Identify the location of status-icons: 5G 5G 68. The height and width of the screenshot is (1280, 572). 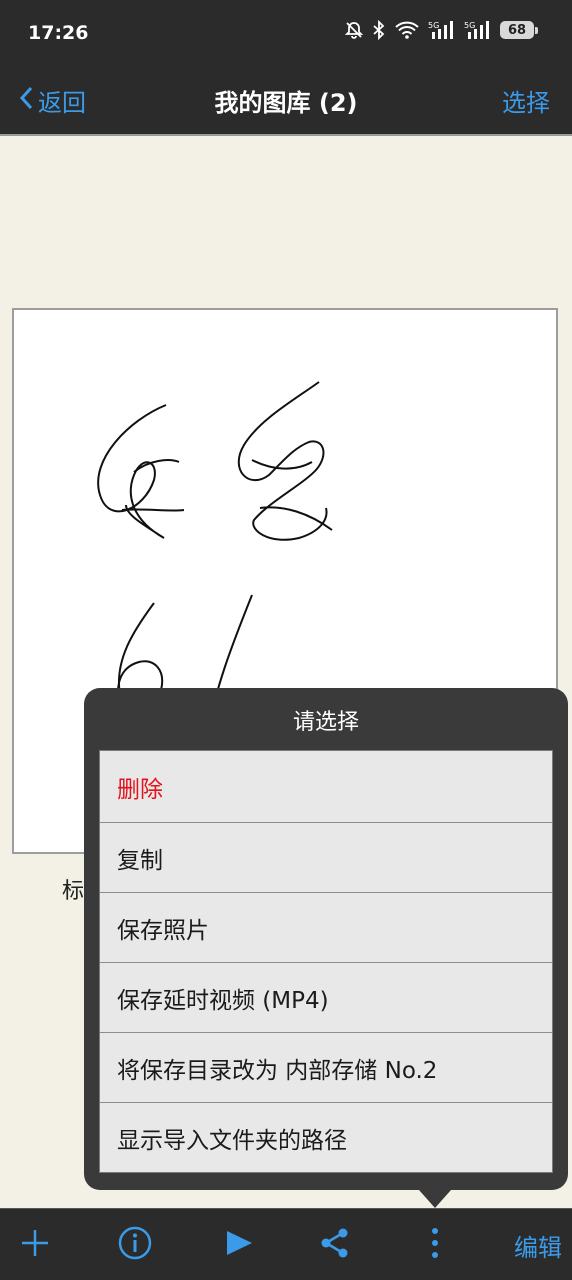
(441, 30).